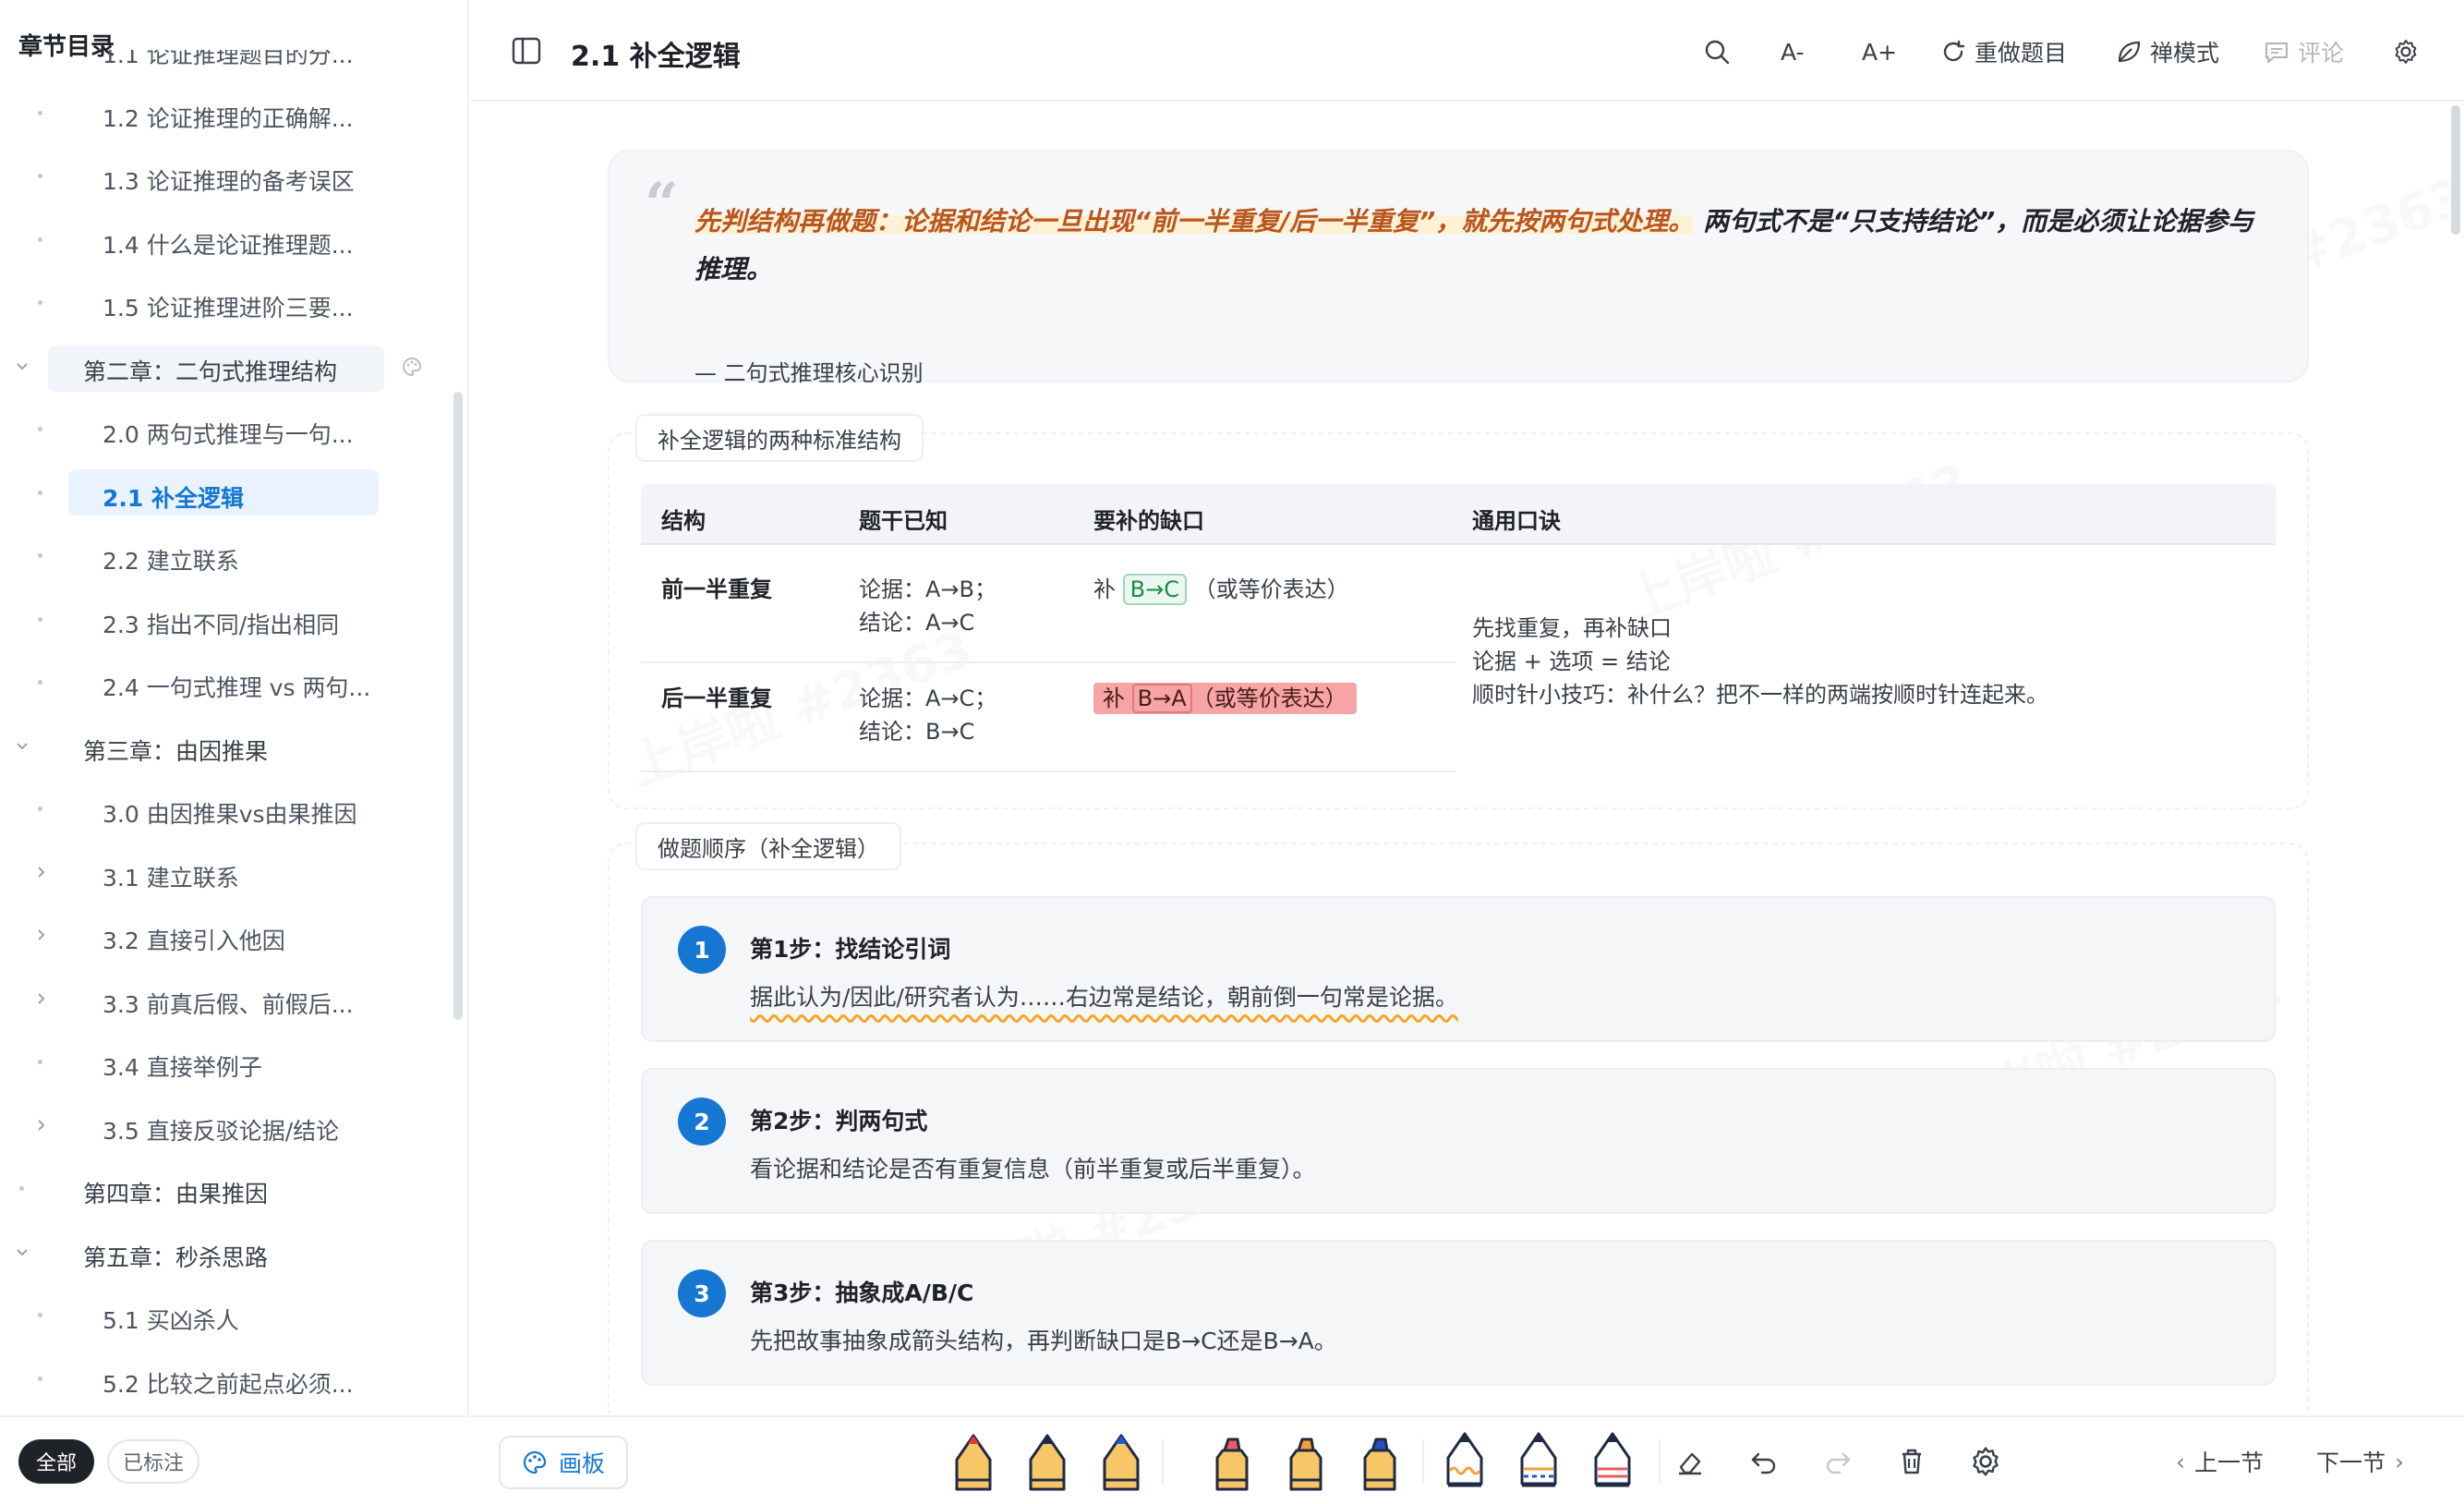 This screenshot has height=1504, width=2464. I want to click on table-cell-gap: 补 B→C （或等价表达）, so click(1221, 589).